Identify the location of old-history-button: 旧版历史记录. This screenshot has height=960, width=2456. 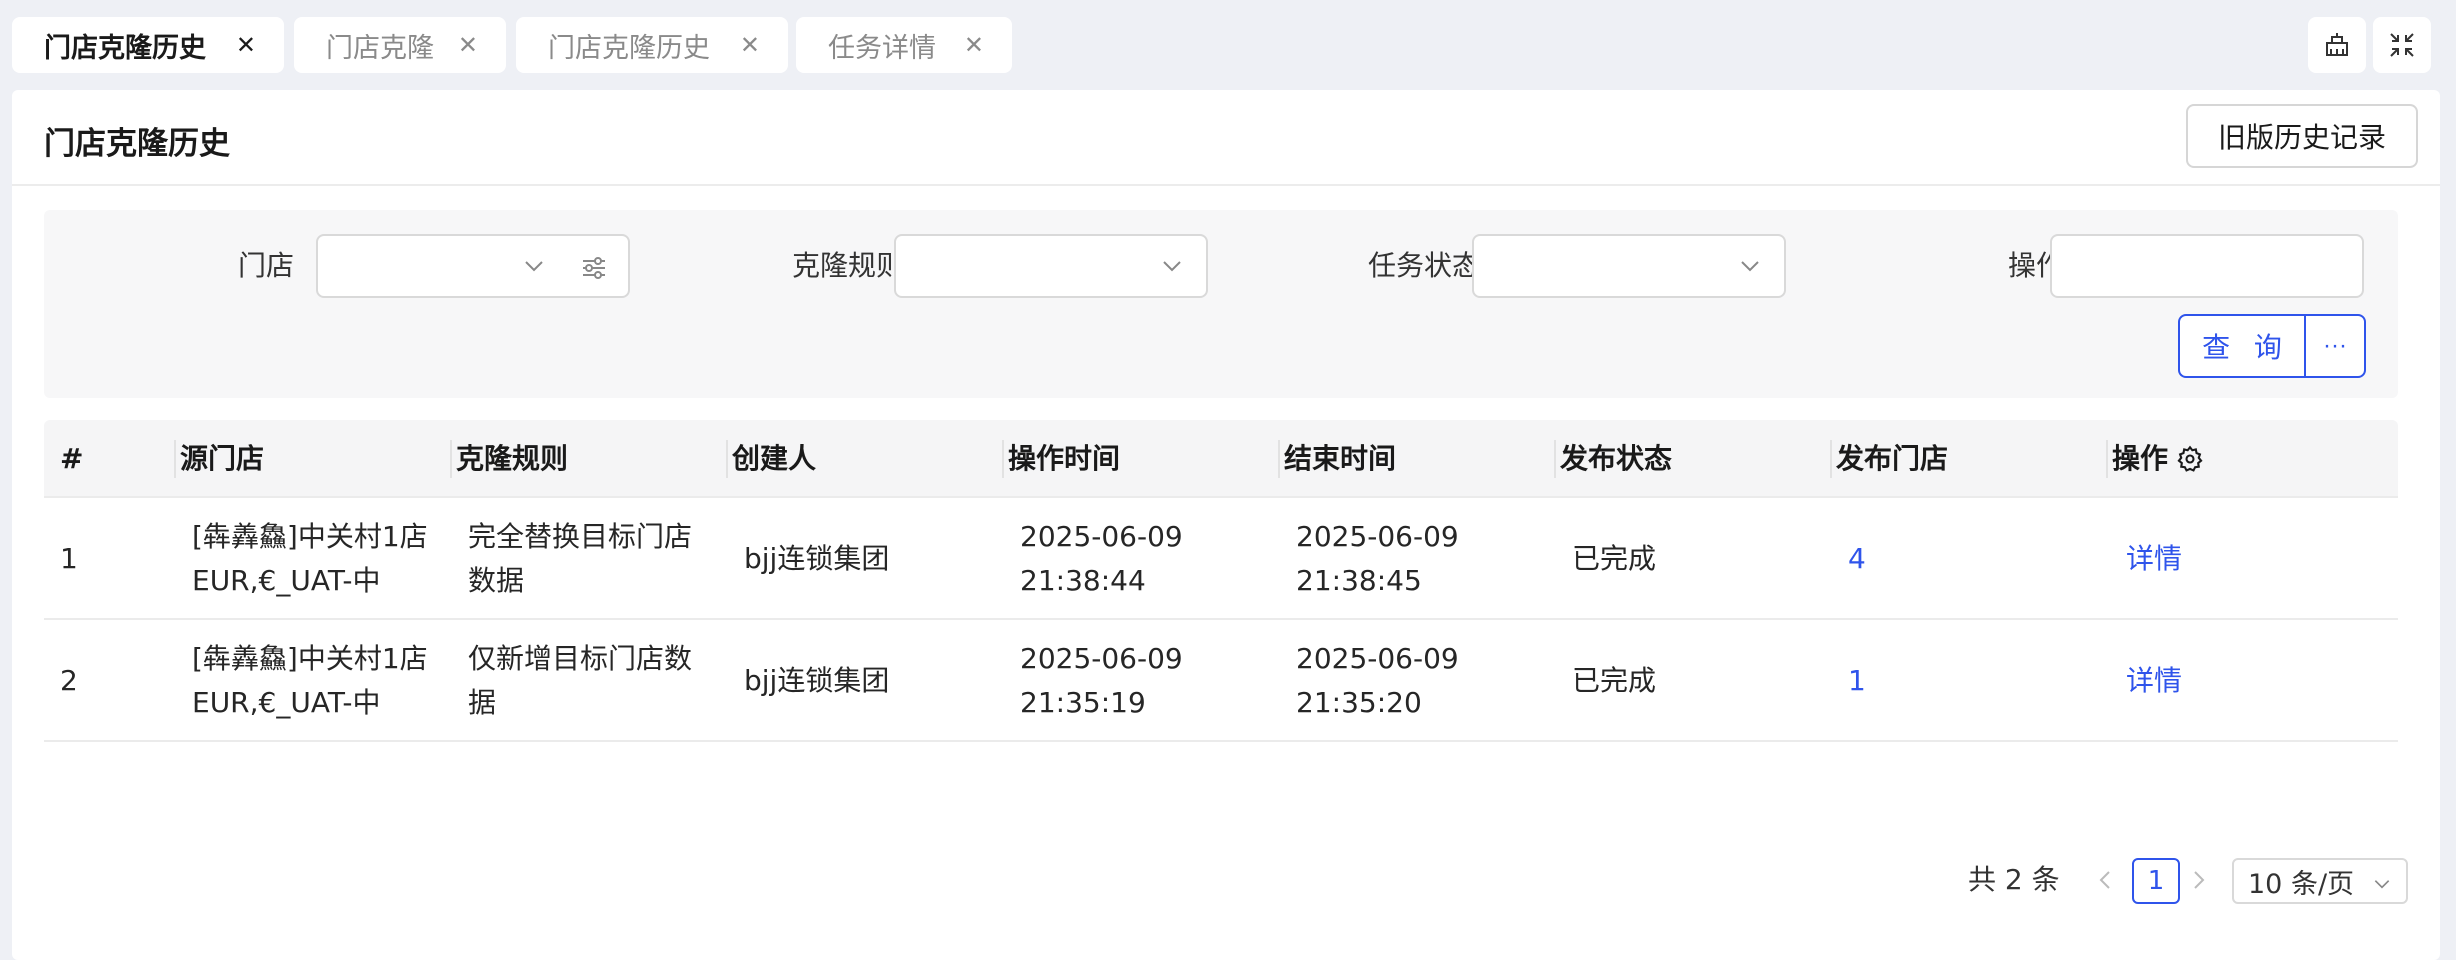
(2302, 136).